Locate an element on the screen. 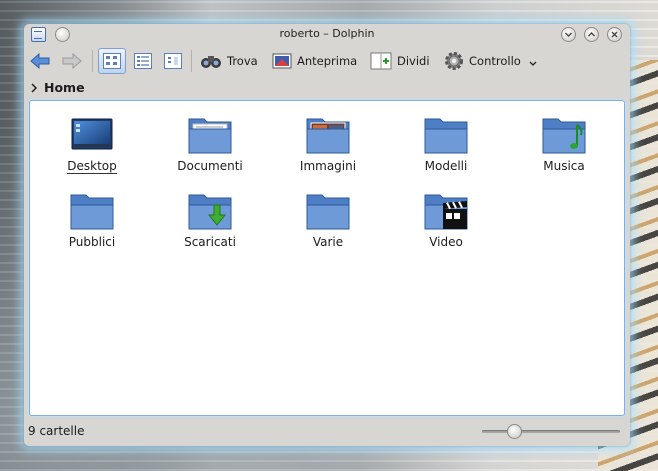  item-video: Video is located at coordinates (446, 220).